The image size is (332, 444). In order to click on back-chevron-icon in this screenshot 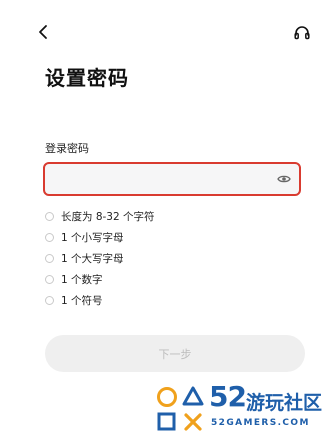, I will do `click(43, 32)`.